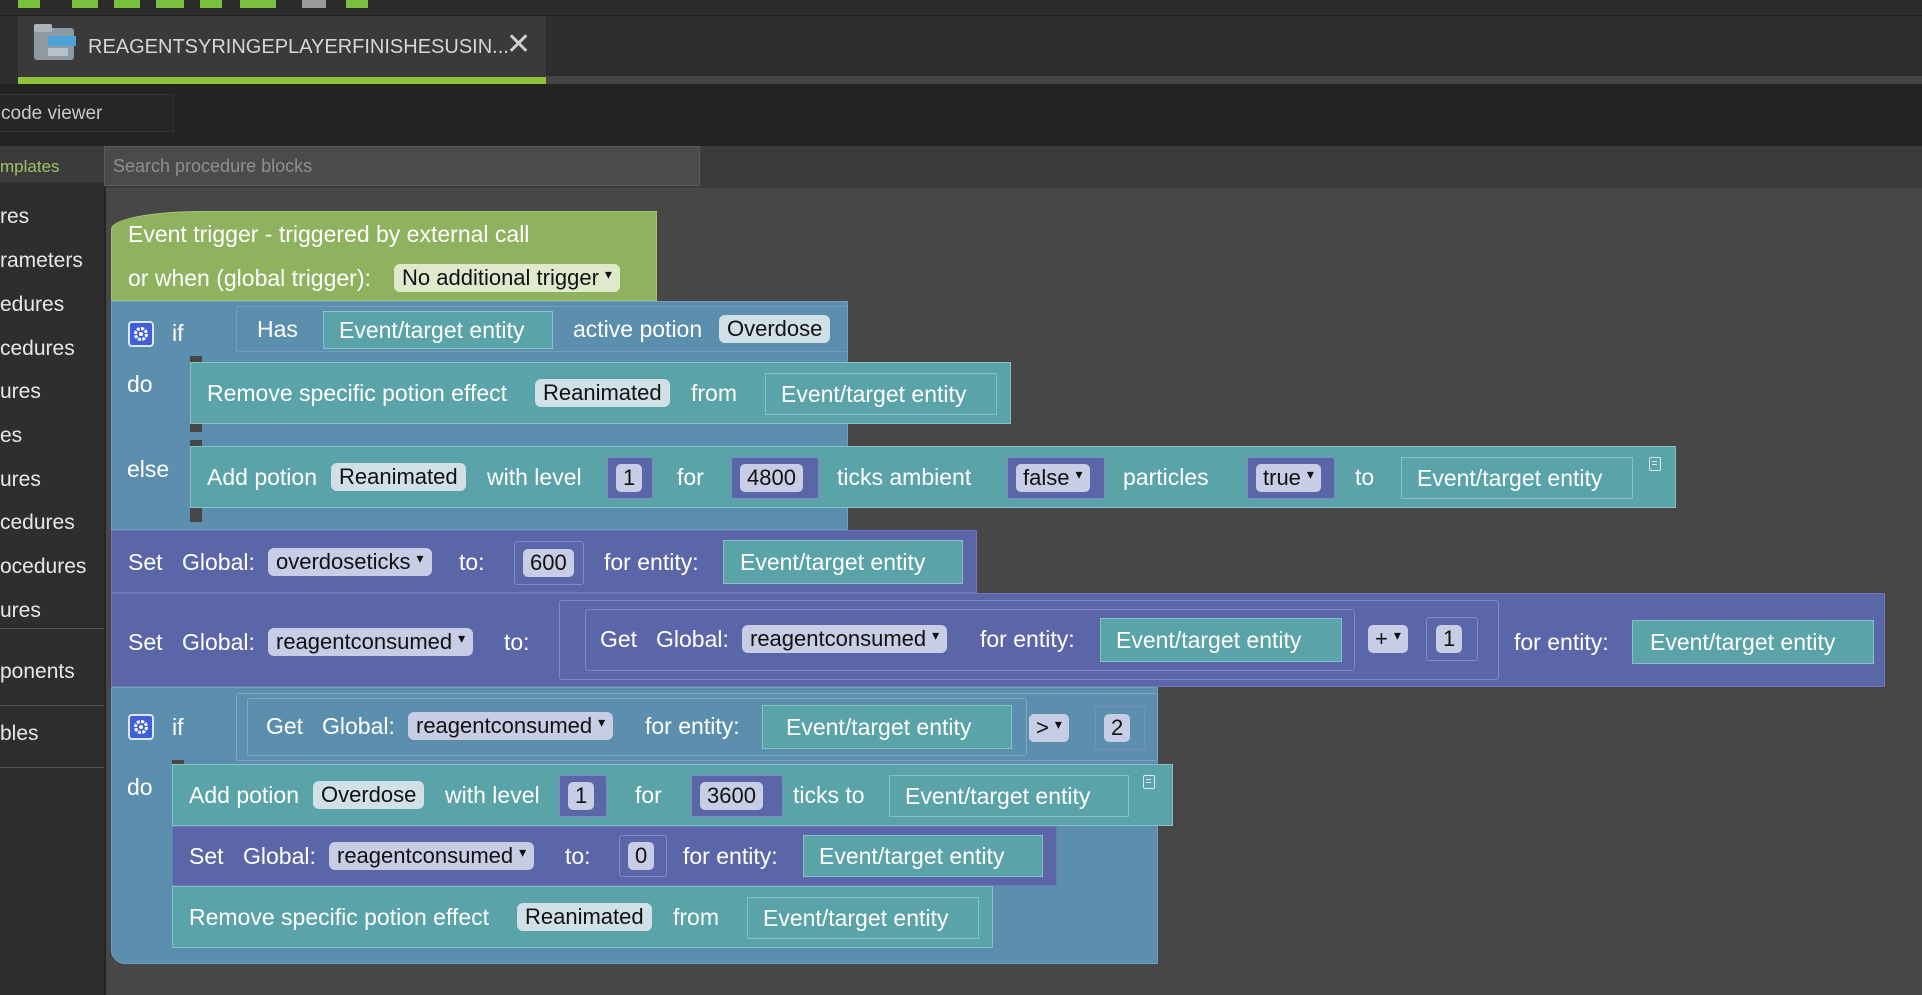 This screenshot has width=1922, height=995. I want to click on sidebar-item: ocedures, so click(43, 567).